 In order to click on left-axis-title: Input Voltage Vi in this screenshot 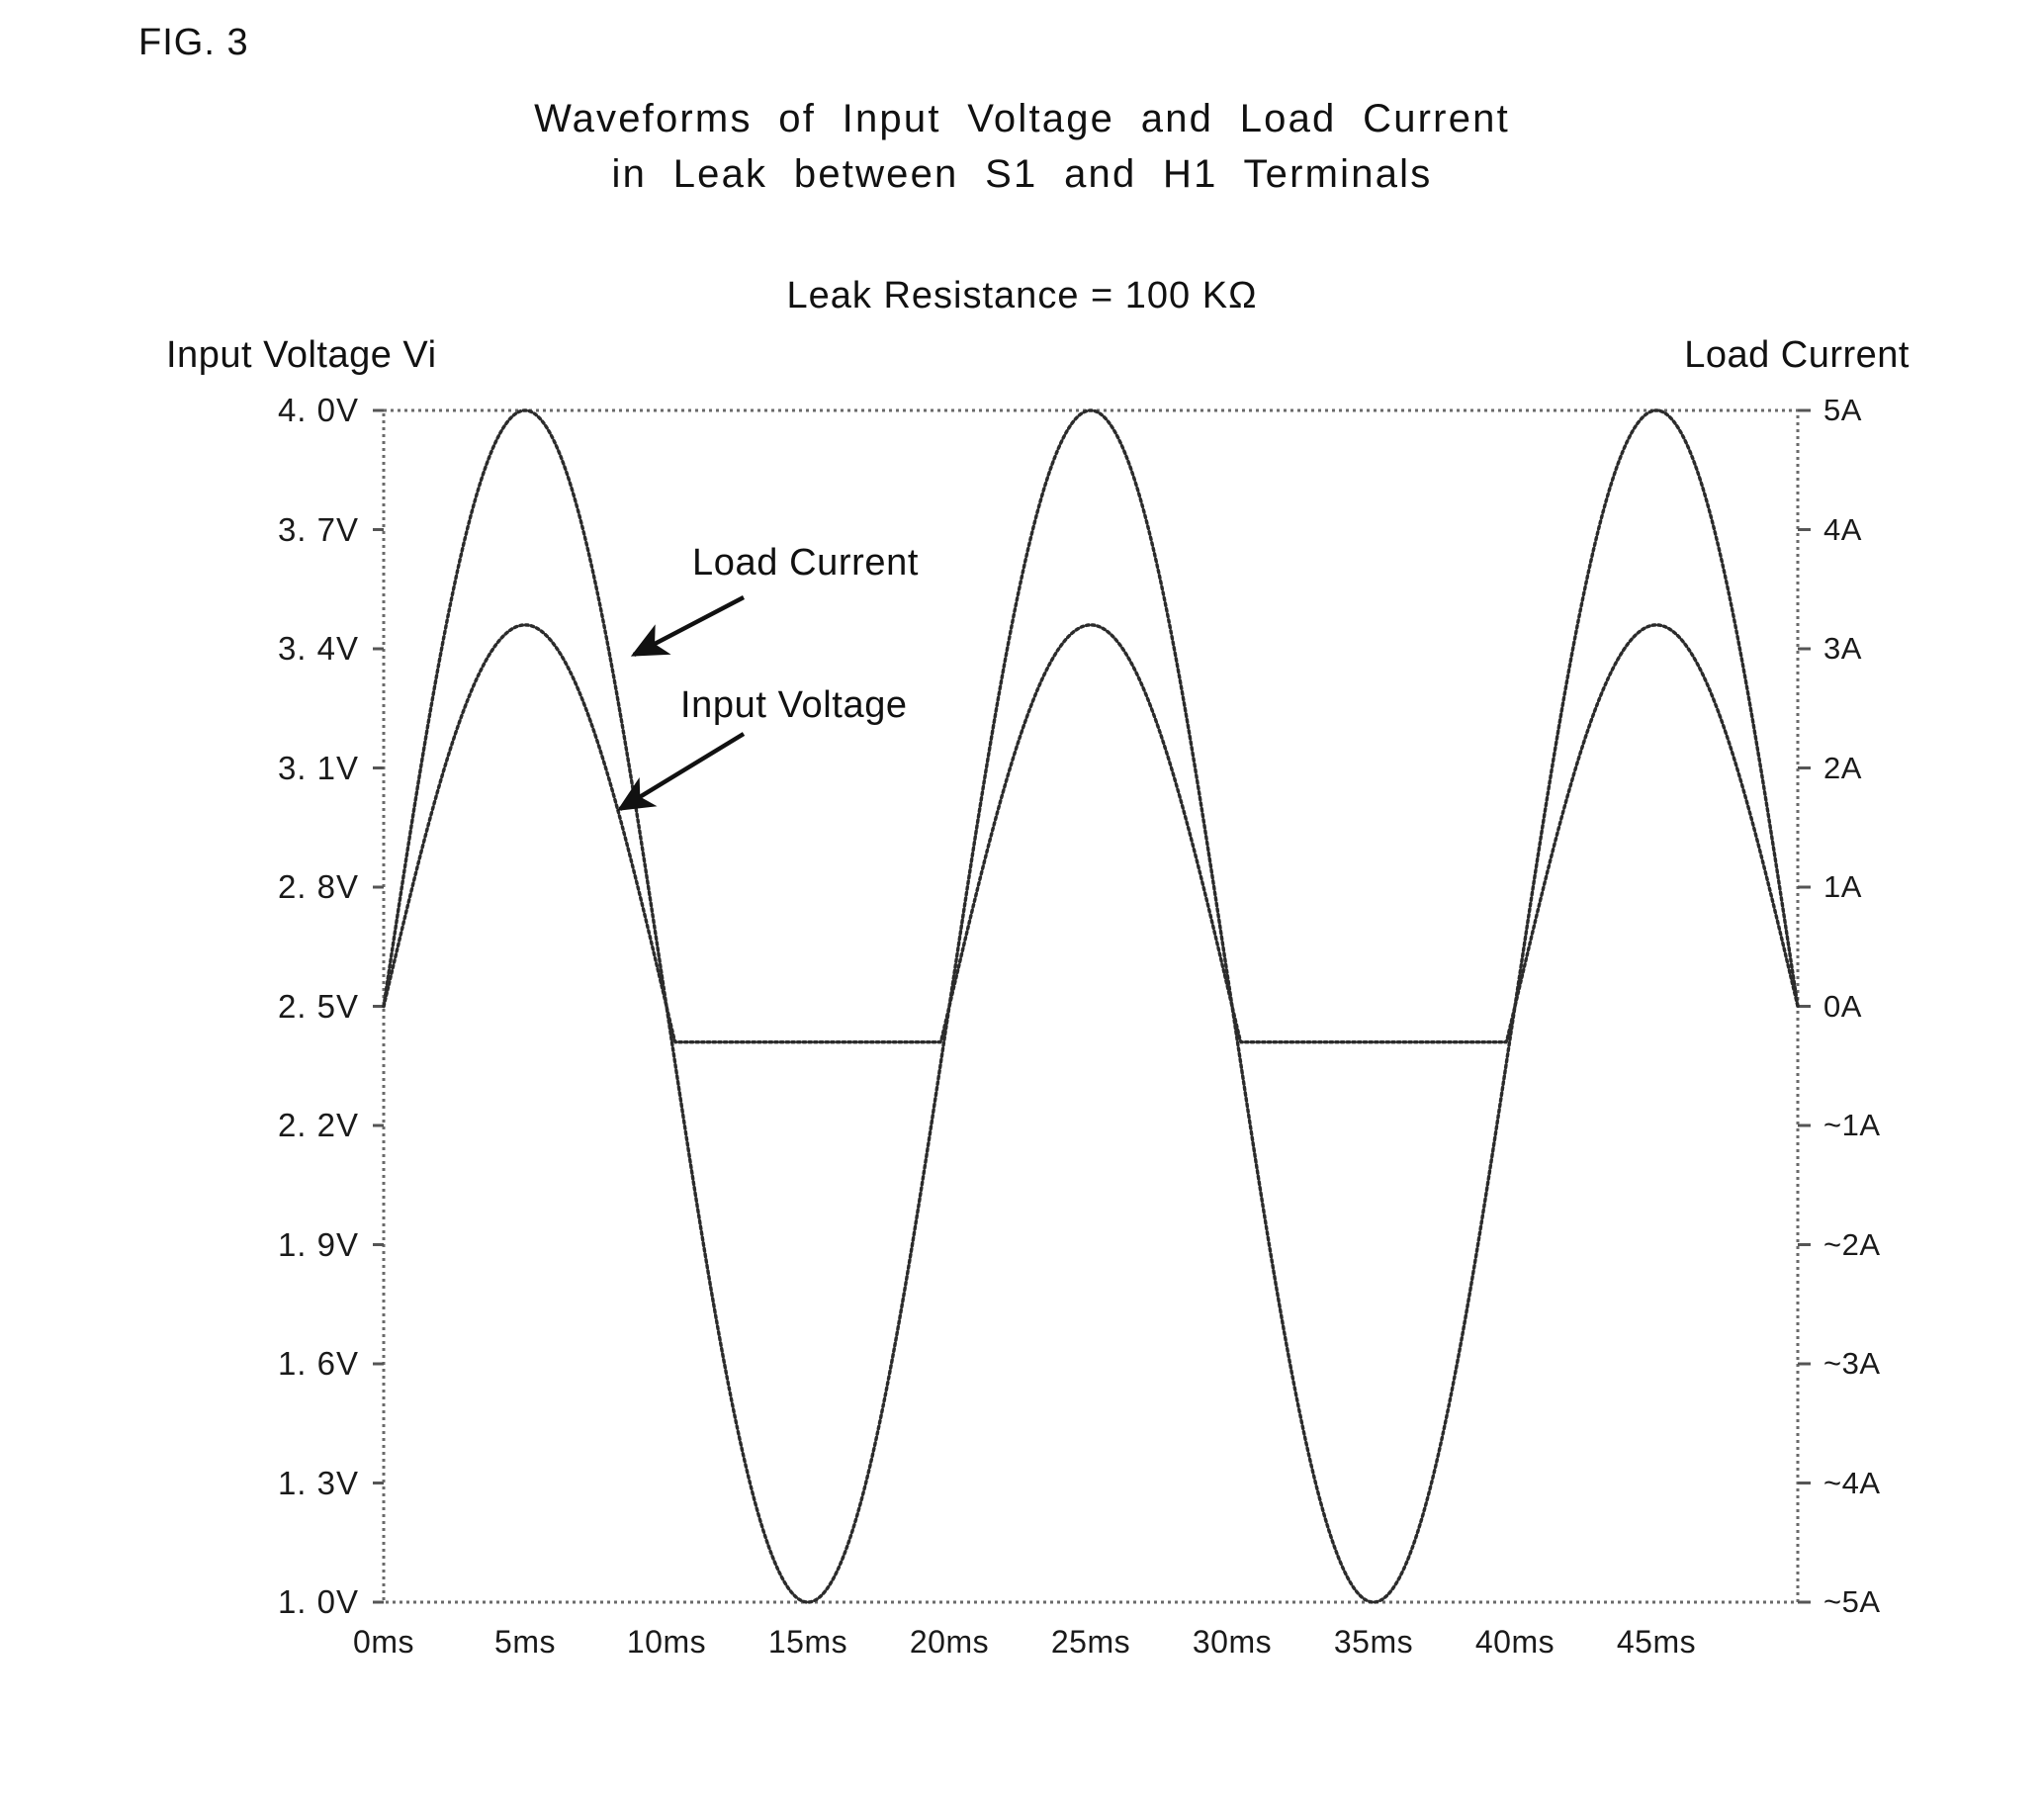, I will do `click(301, 355)`.